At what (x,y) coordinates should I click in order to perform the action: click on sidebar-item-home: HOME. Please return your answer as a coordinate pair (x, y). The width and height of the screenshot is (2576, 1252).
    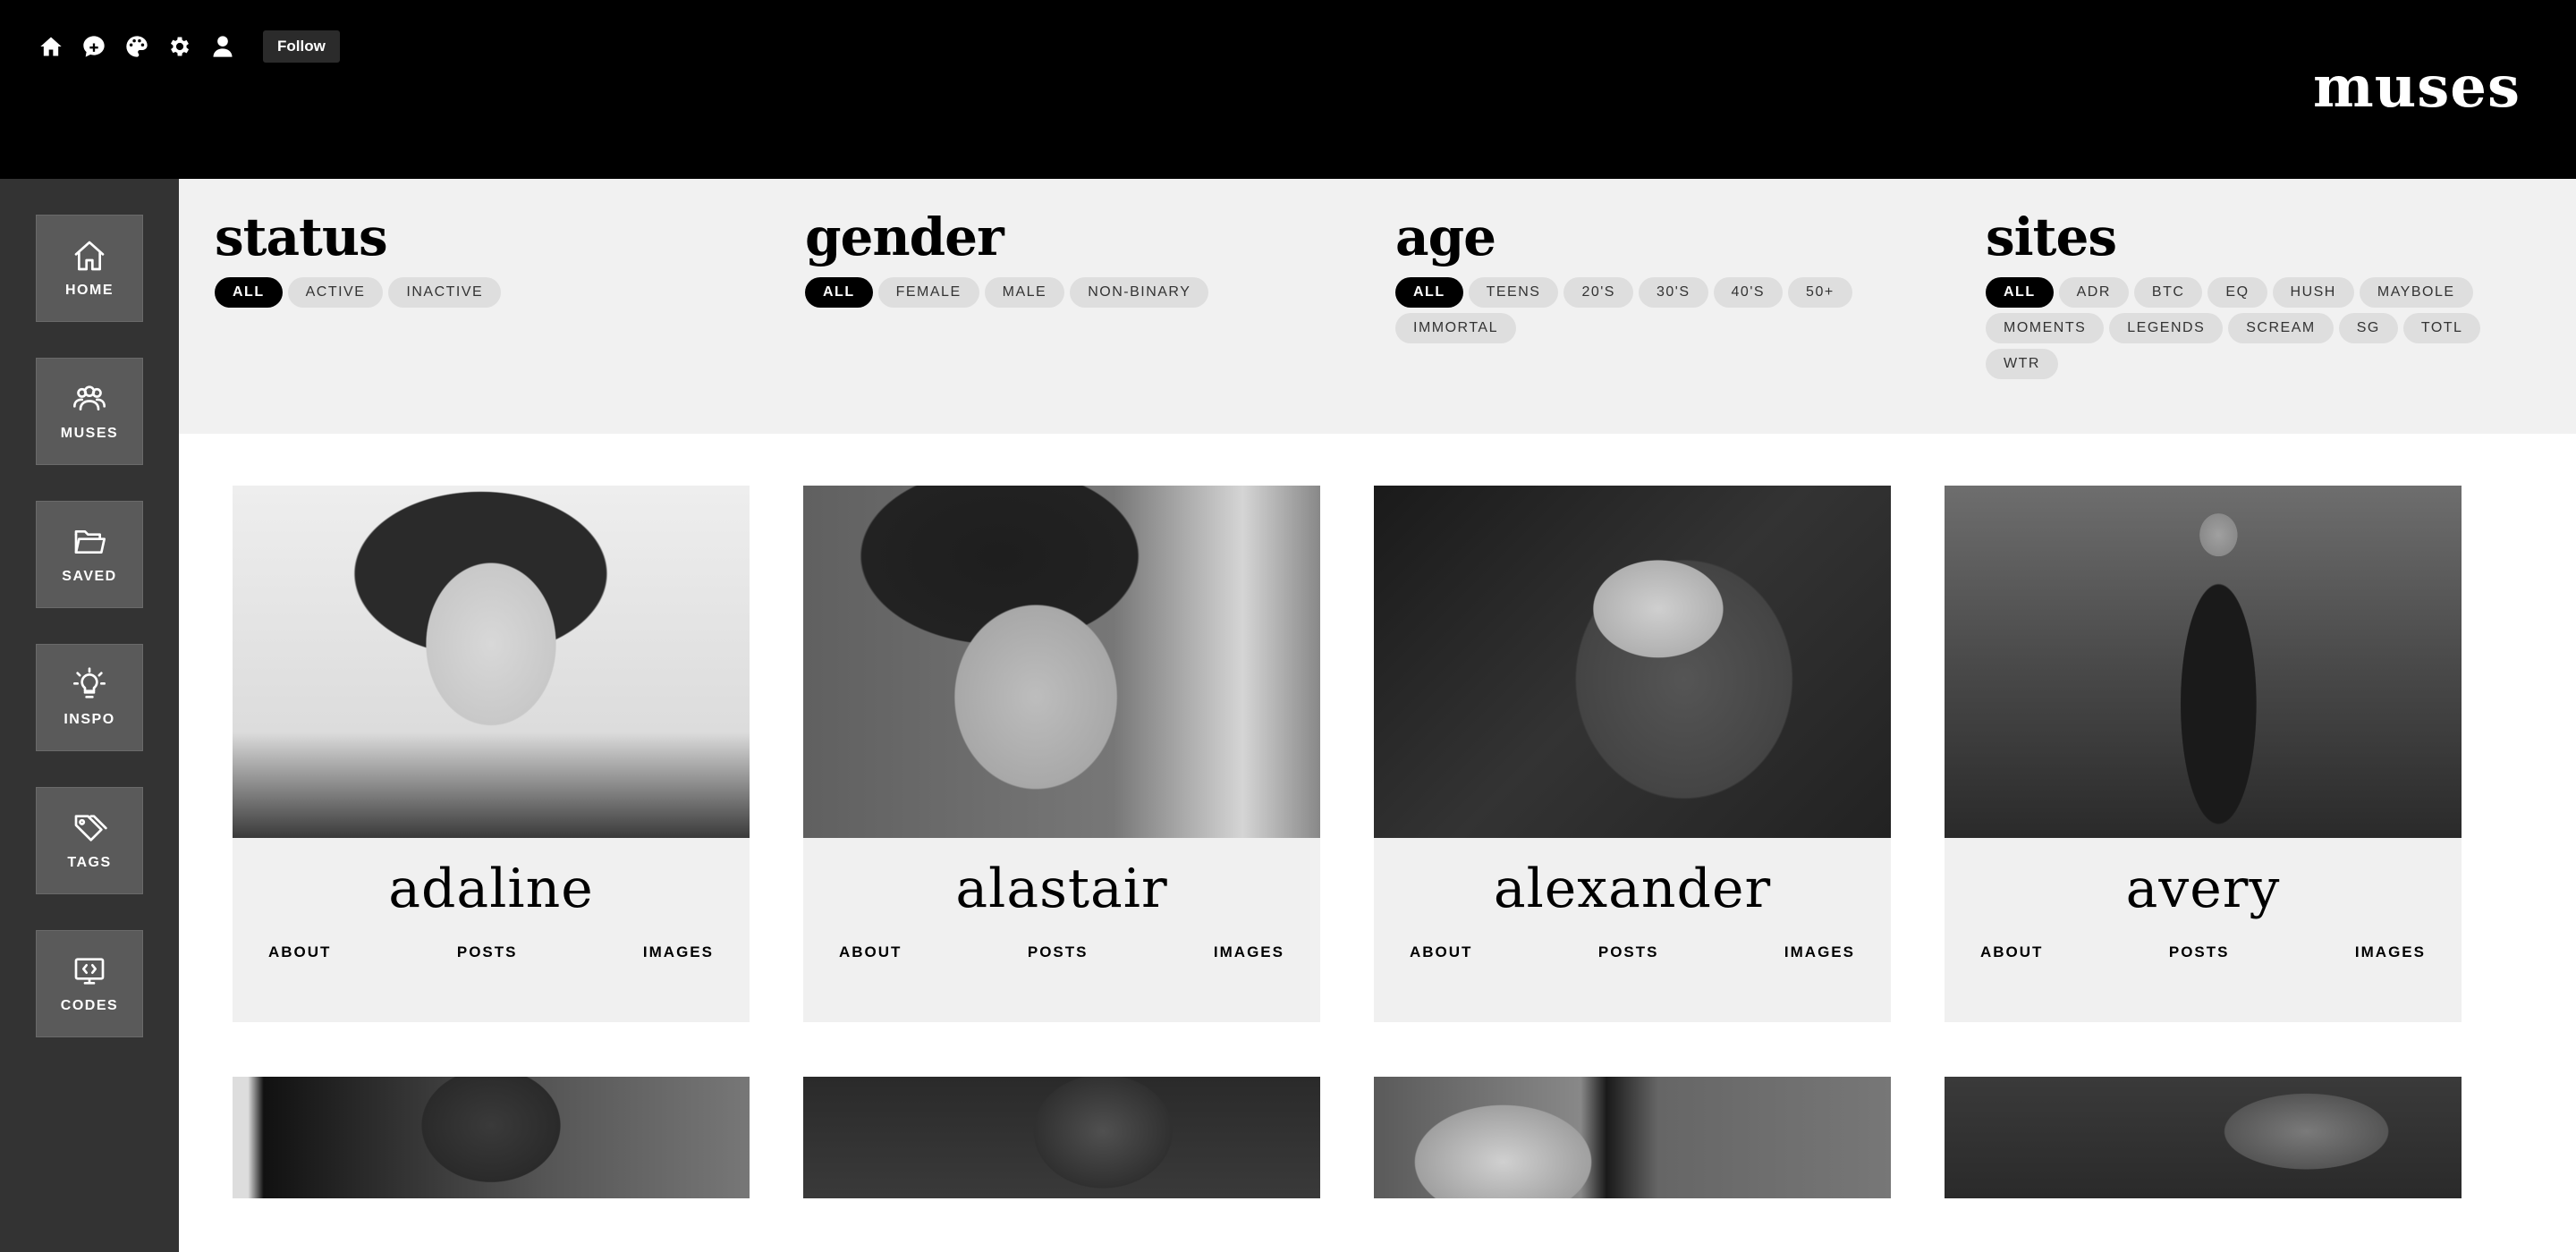
    Looking at the image, I should click on (89, 268).